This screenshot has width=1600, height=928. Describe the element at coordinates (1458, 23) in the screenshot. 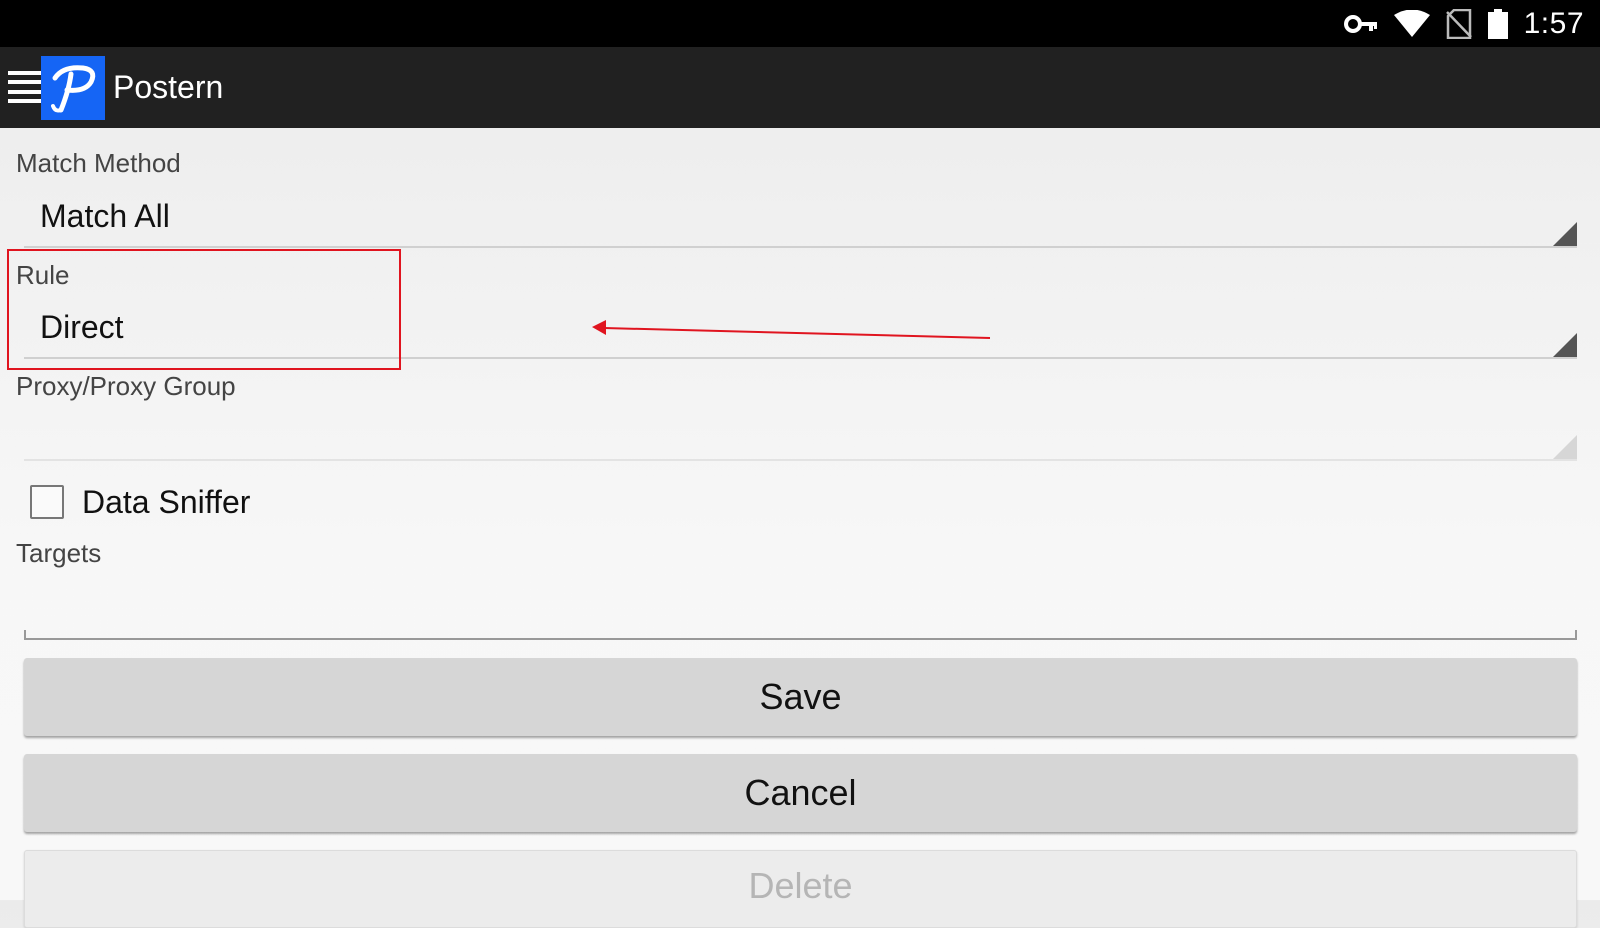

I see `no-sim-icon` at that location.